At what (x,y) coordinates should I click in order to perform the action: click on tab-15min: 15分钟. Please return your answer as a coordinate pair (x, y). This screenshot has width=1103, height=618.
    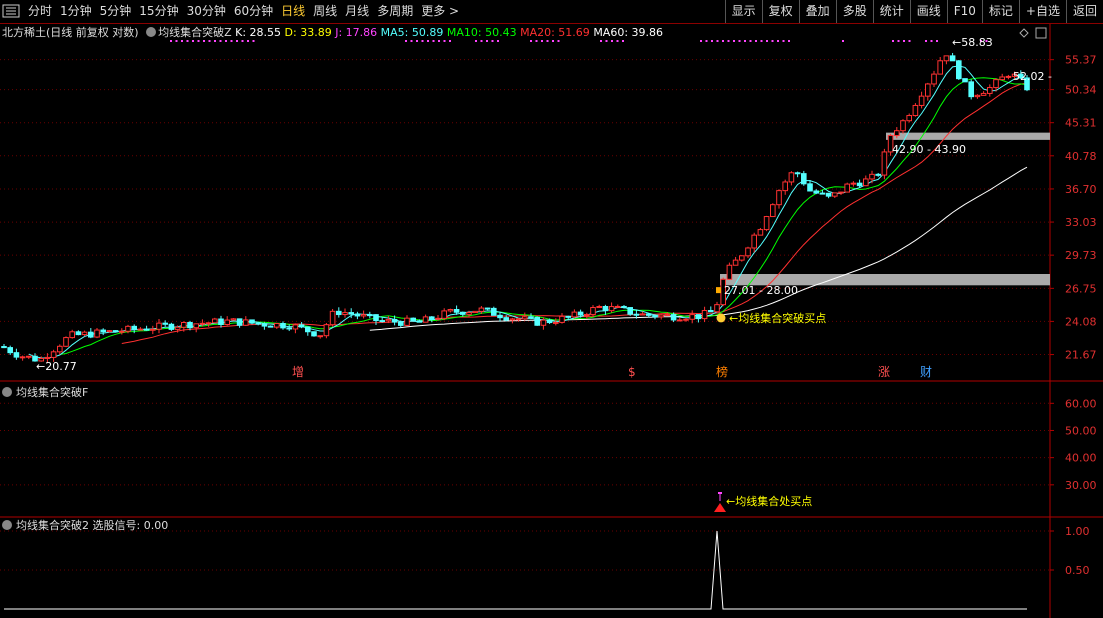
    Looking at the image, I should click on (158, 11).